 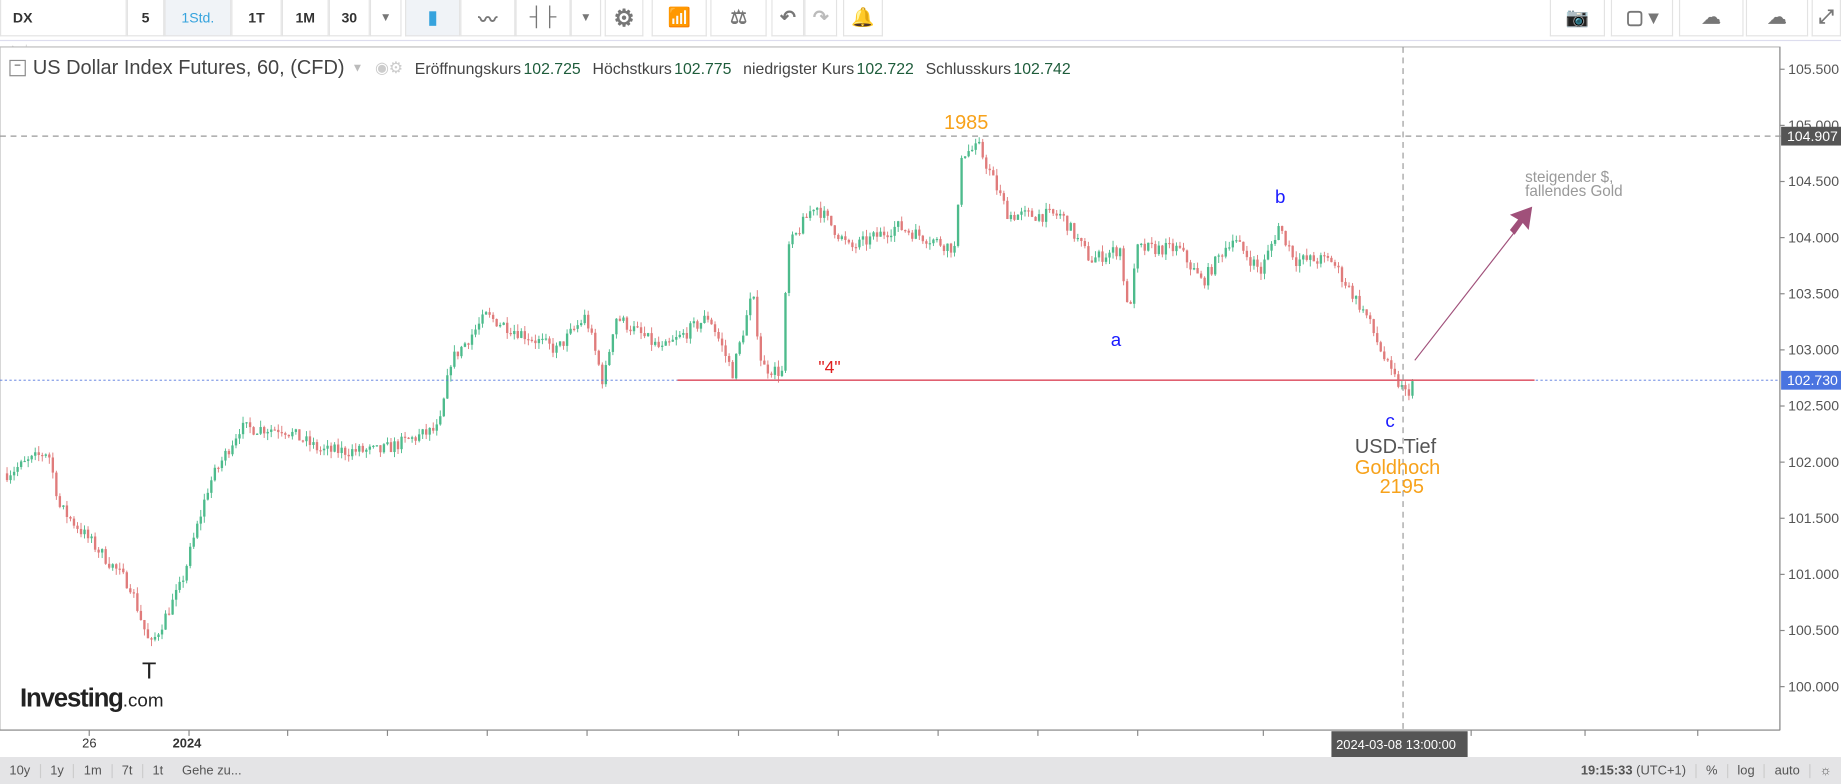 I want to click on price-tick-label: 103.000, so click(x=1813, y=350).